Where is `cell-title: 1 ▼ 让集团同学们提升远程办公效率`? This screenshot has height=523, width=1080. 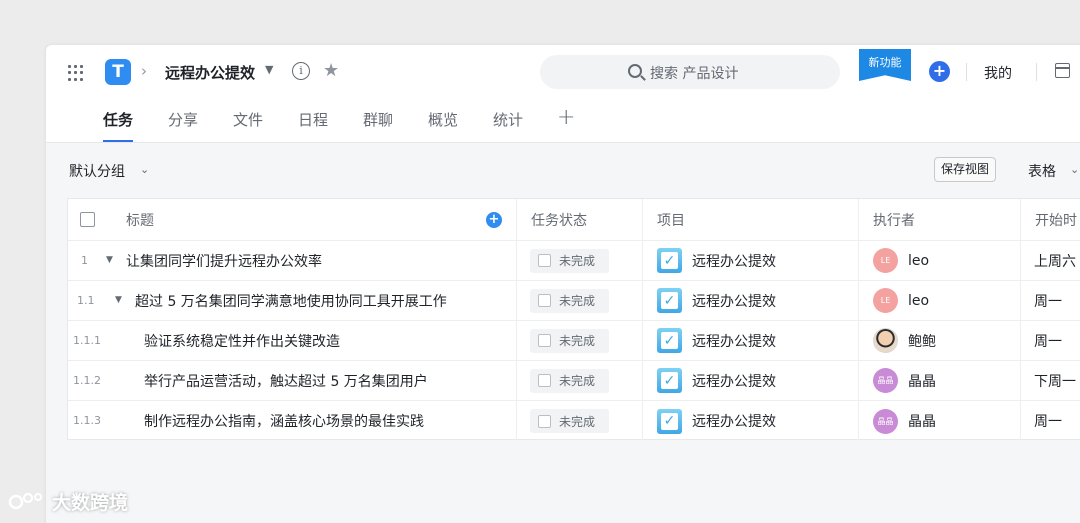
cell-title: 1 ▼ 让集团同学们提升远程办公效率 is located at coordinates (292, 260).